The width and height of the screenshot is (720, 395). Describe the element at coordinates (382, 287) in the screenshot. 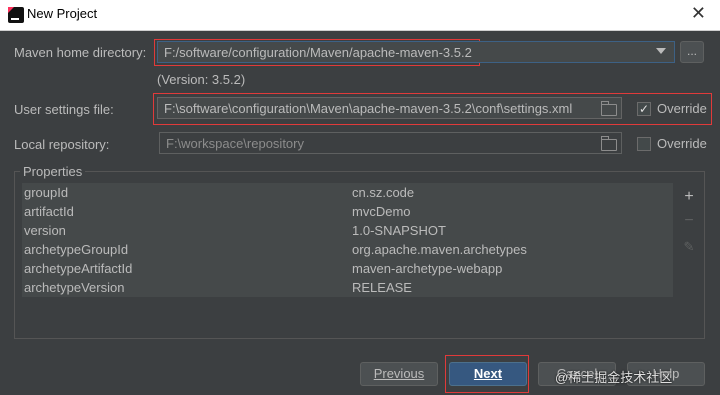

I see `property-value: RELEASE` at that location.